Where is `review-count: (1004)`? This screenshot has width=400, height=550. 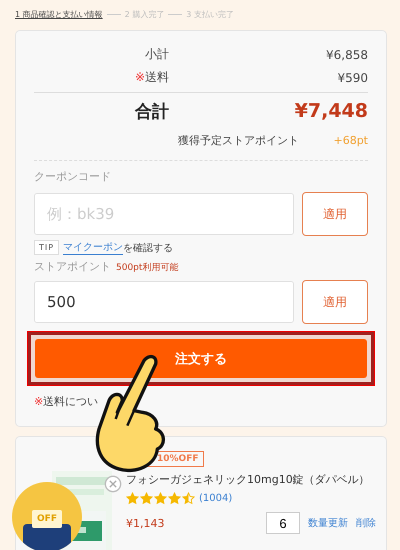
review-count: (1004) is located at coordinates (215, 498).